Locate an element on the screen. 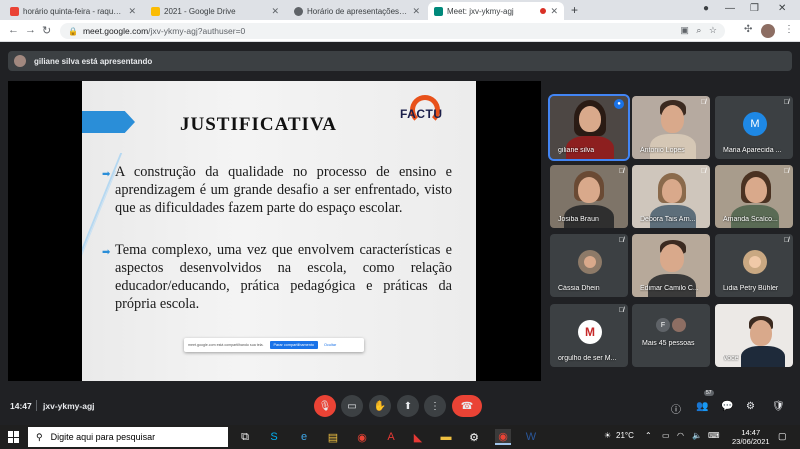  stop-sharing-button: Parar compartilhamento is located at coordinates (294, 345).